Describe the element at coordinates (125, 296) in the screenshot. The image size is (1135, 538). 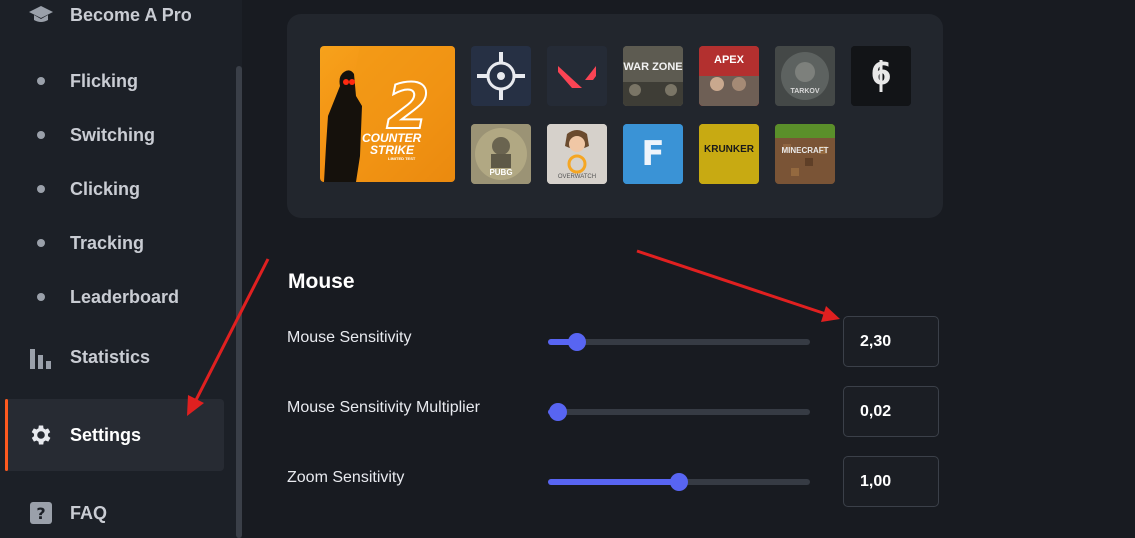
I see `sidebar-item-label: Leaderboard` at that location.